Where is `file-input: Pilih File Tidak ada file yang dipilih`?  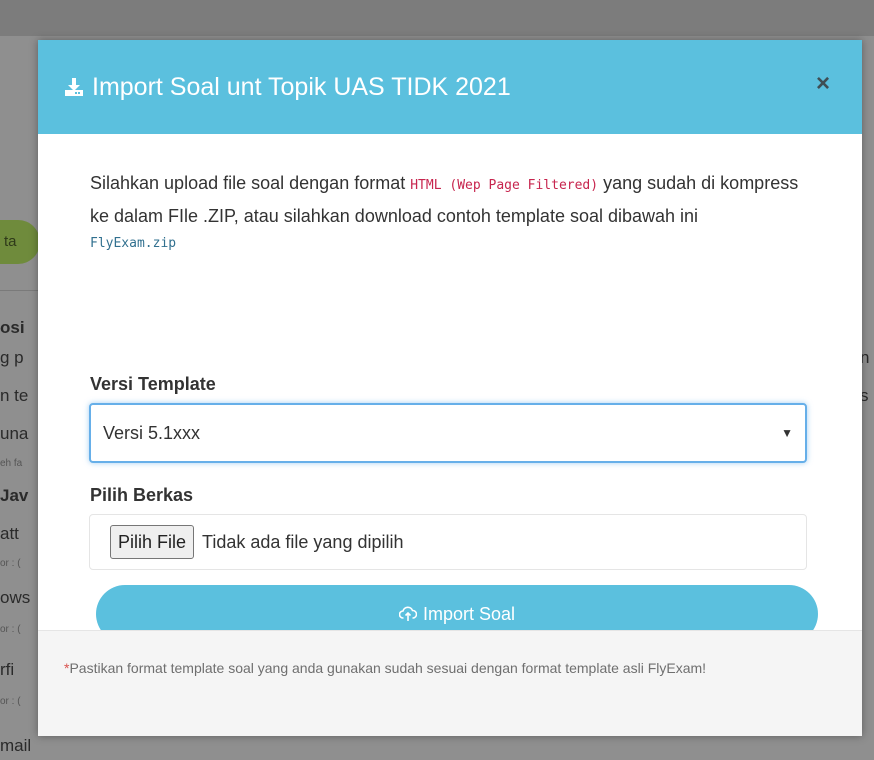 file-input: Pilih File Tidak ada file yang dipilih is located at coordinates (448, 542).